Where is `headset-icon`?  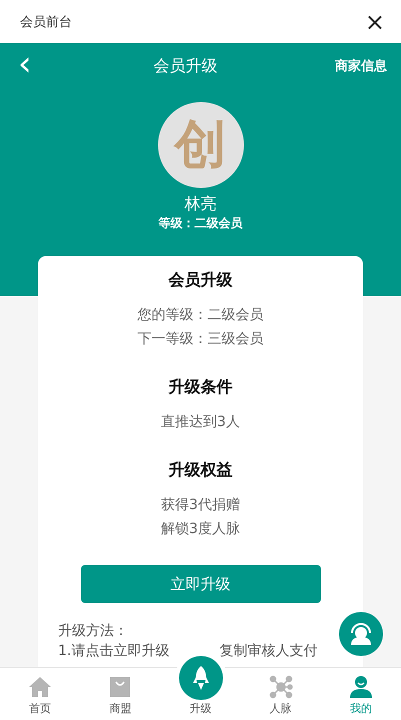
headset-icon is located at coordinates (361, 634).